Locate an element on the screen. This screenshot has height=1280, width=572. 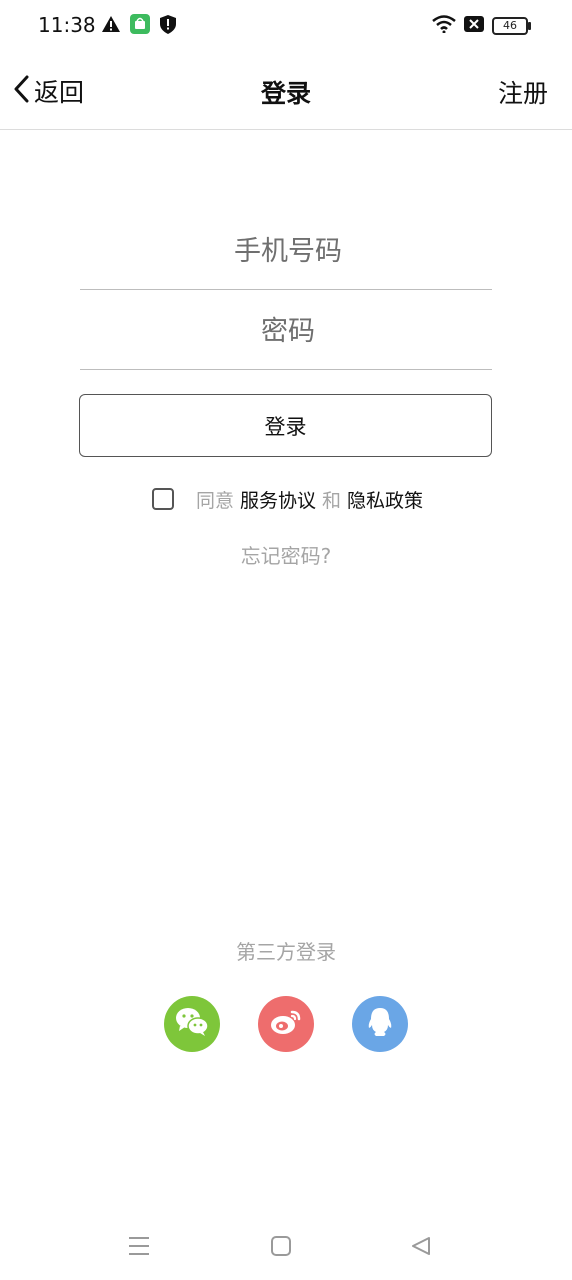
wifi-icon is located at coordinates (444, 26).